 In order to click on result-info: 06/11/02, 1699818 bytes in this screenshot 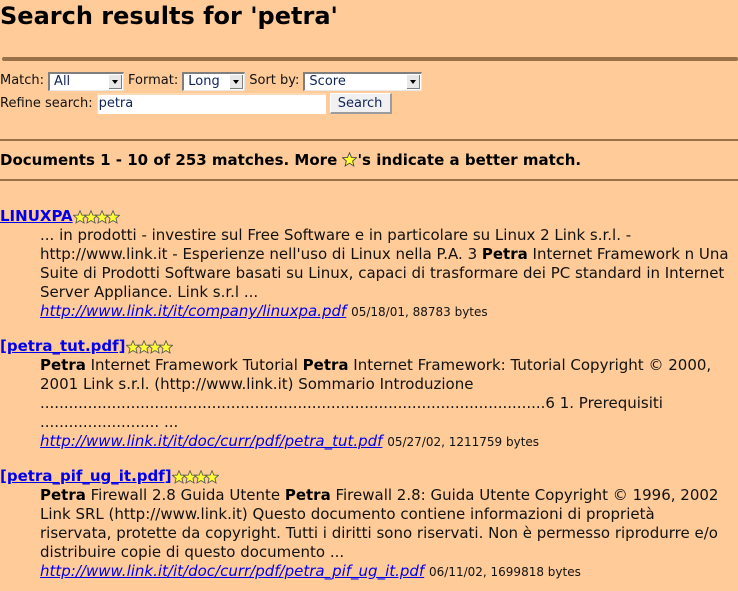, I will do `click(505, 572)`.